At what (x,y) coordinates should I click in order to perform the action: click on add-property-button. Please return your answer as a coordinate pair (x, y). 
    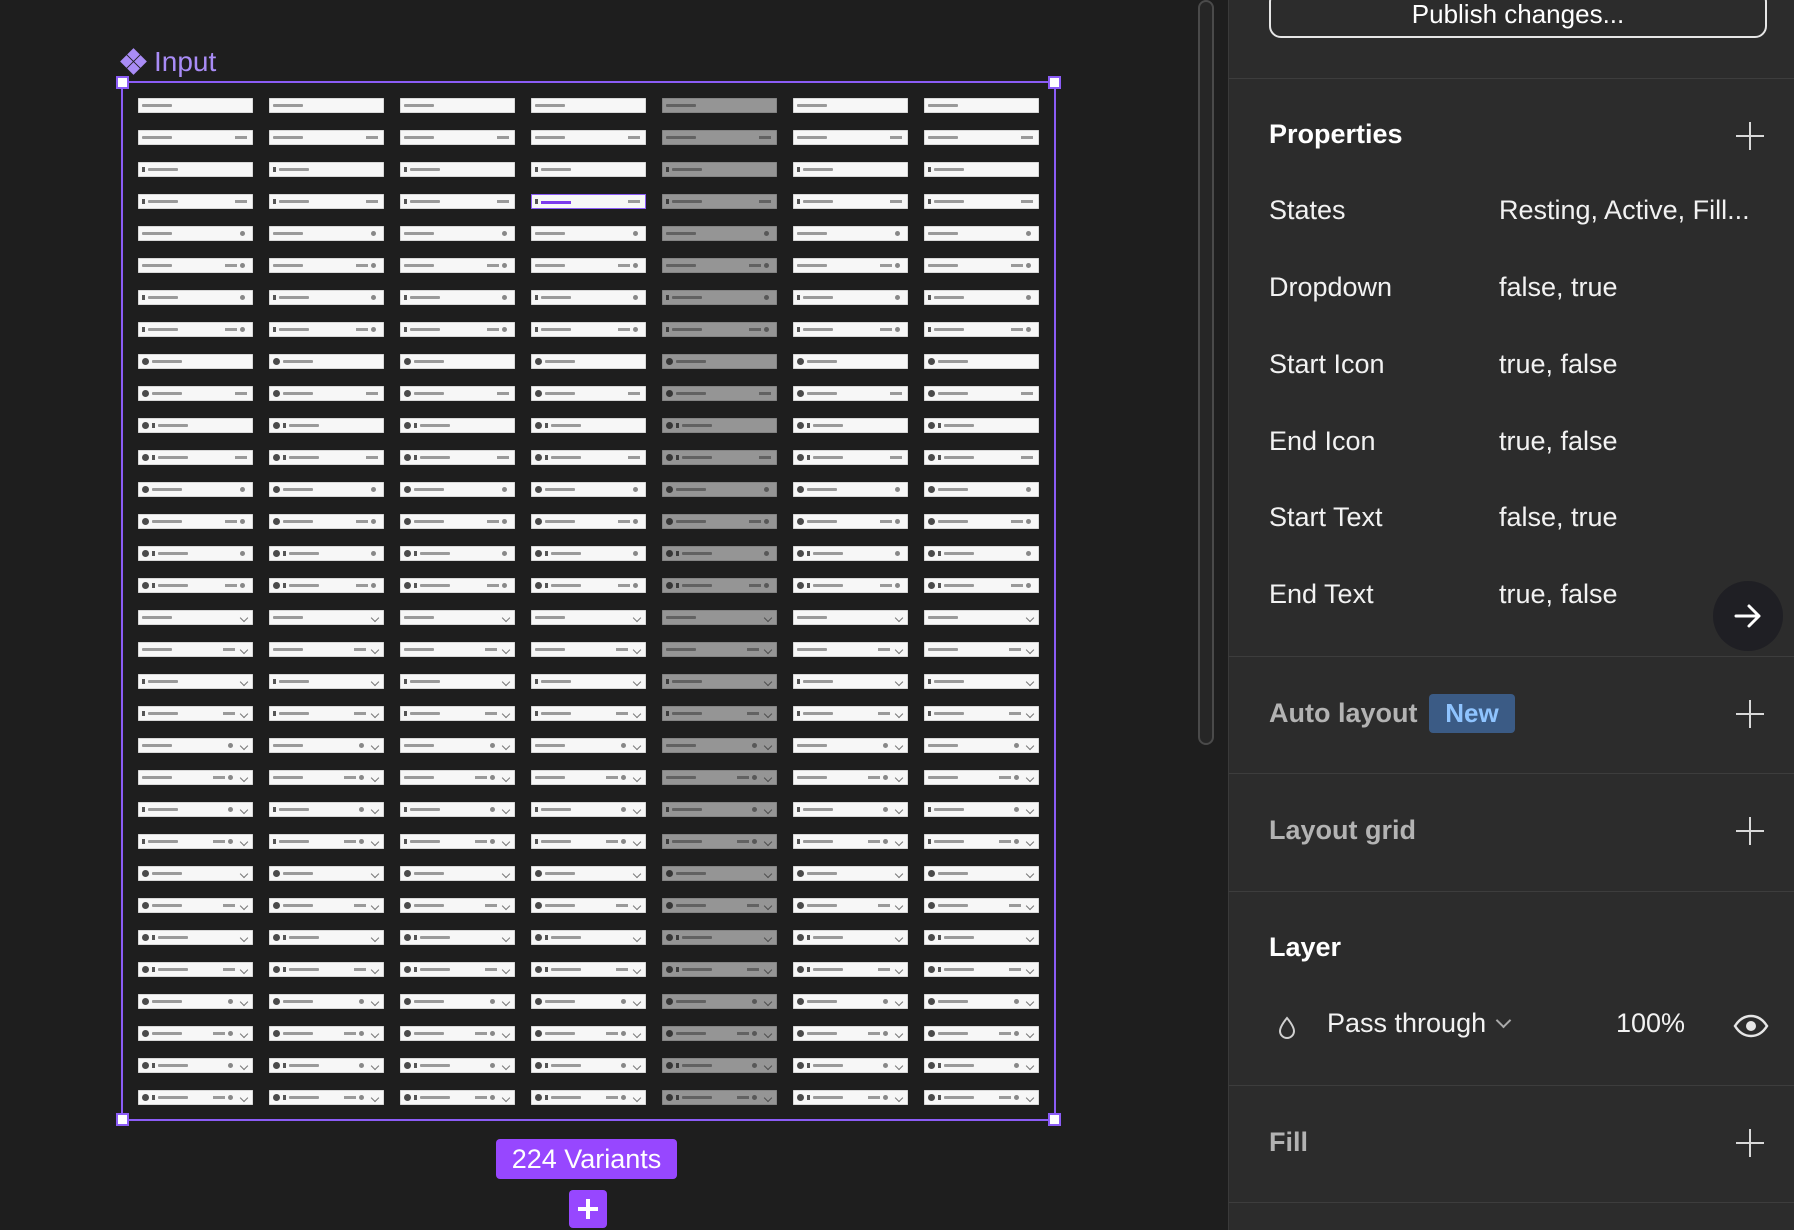
    Looking at the image, I should click on (1750, 136).